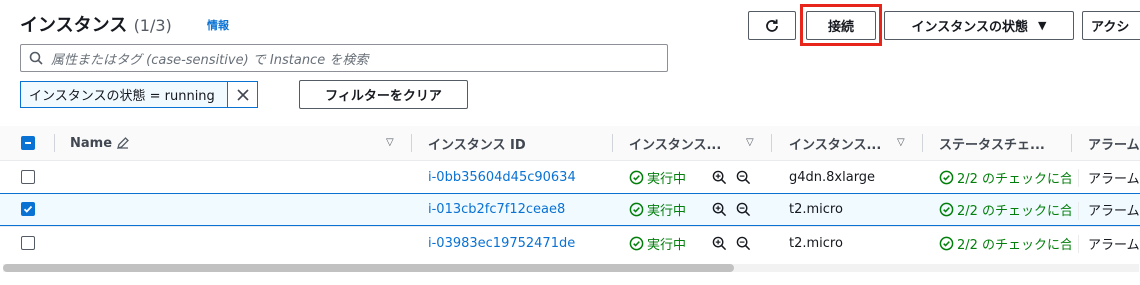  Describe the element at coordinates (832, 177) in the screenshot. I see `cell-instance-type: g4dn.8xlarge` at that location.